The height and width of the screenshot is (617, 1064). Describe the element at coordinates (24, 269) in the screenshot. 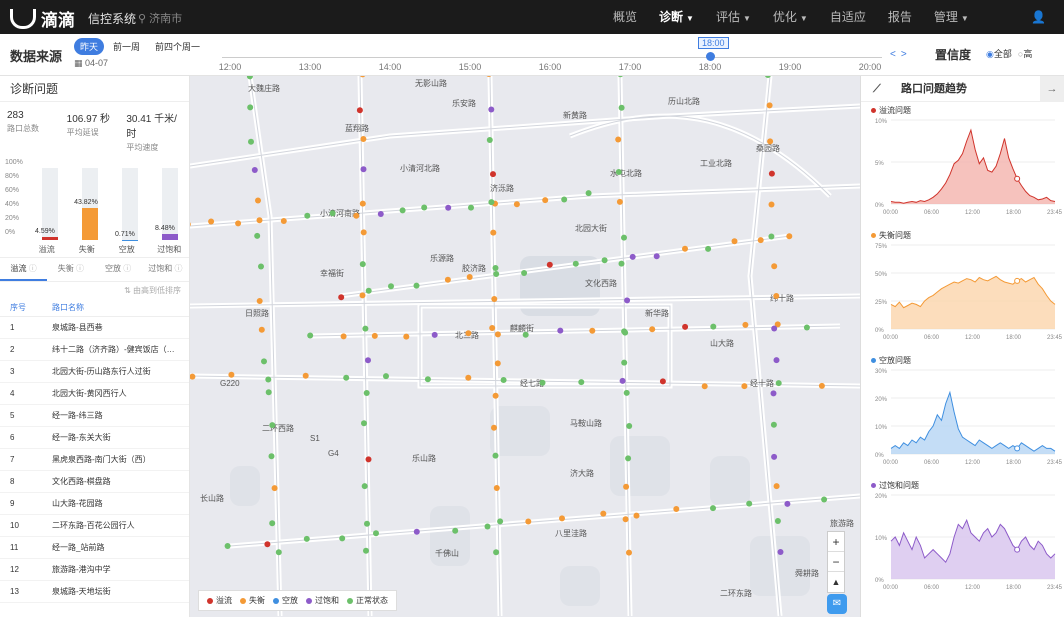

I see `tab-0: 溢流 ⓘ` at that location.